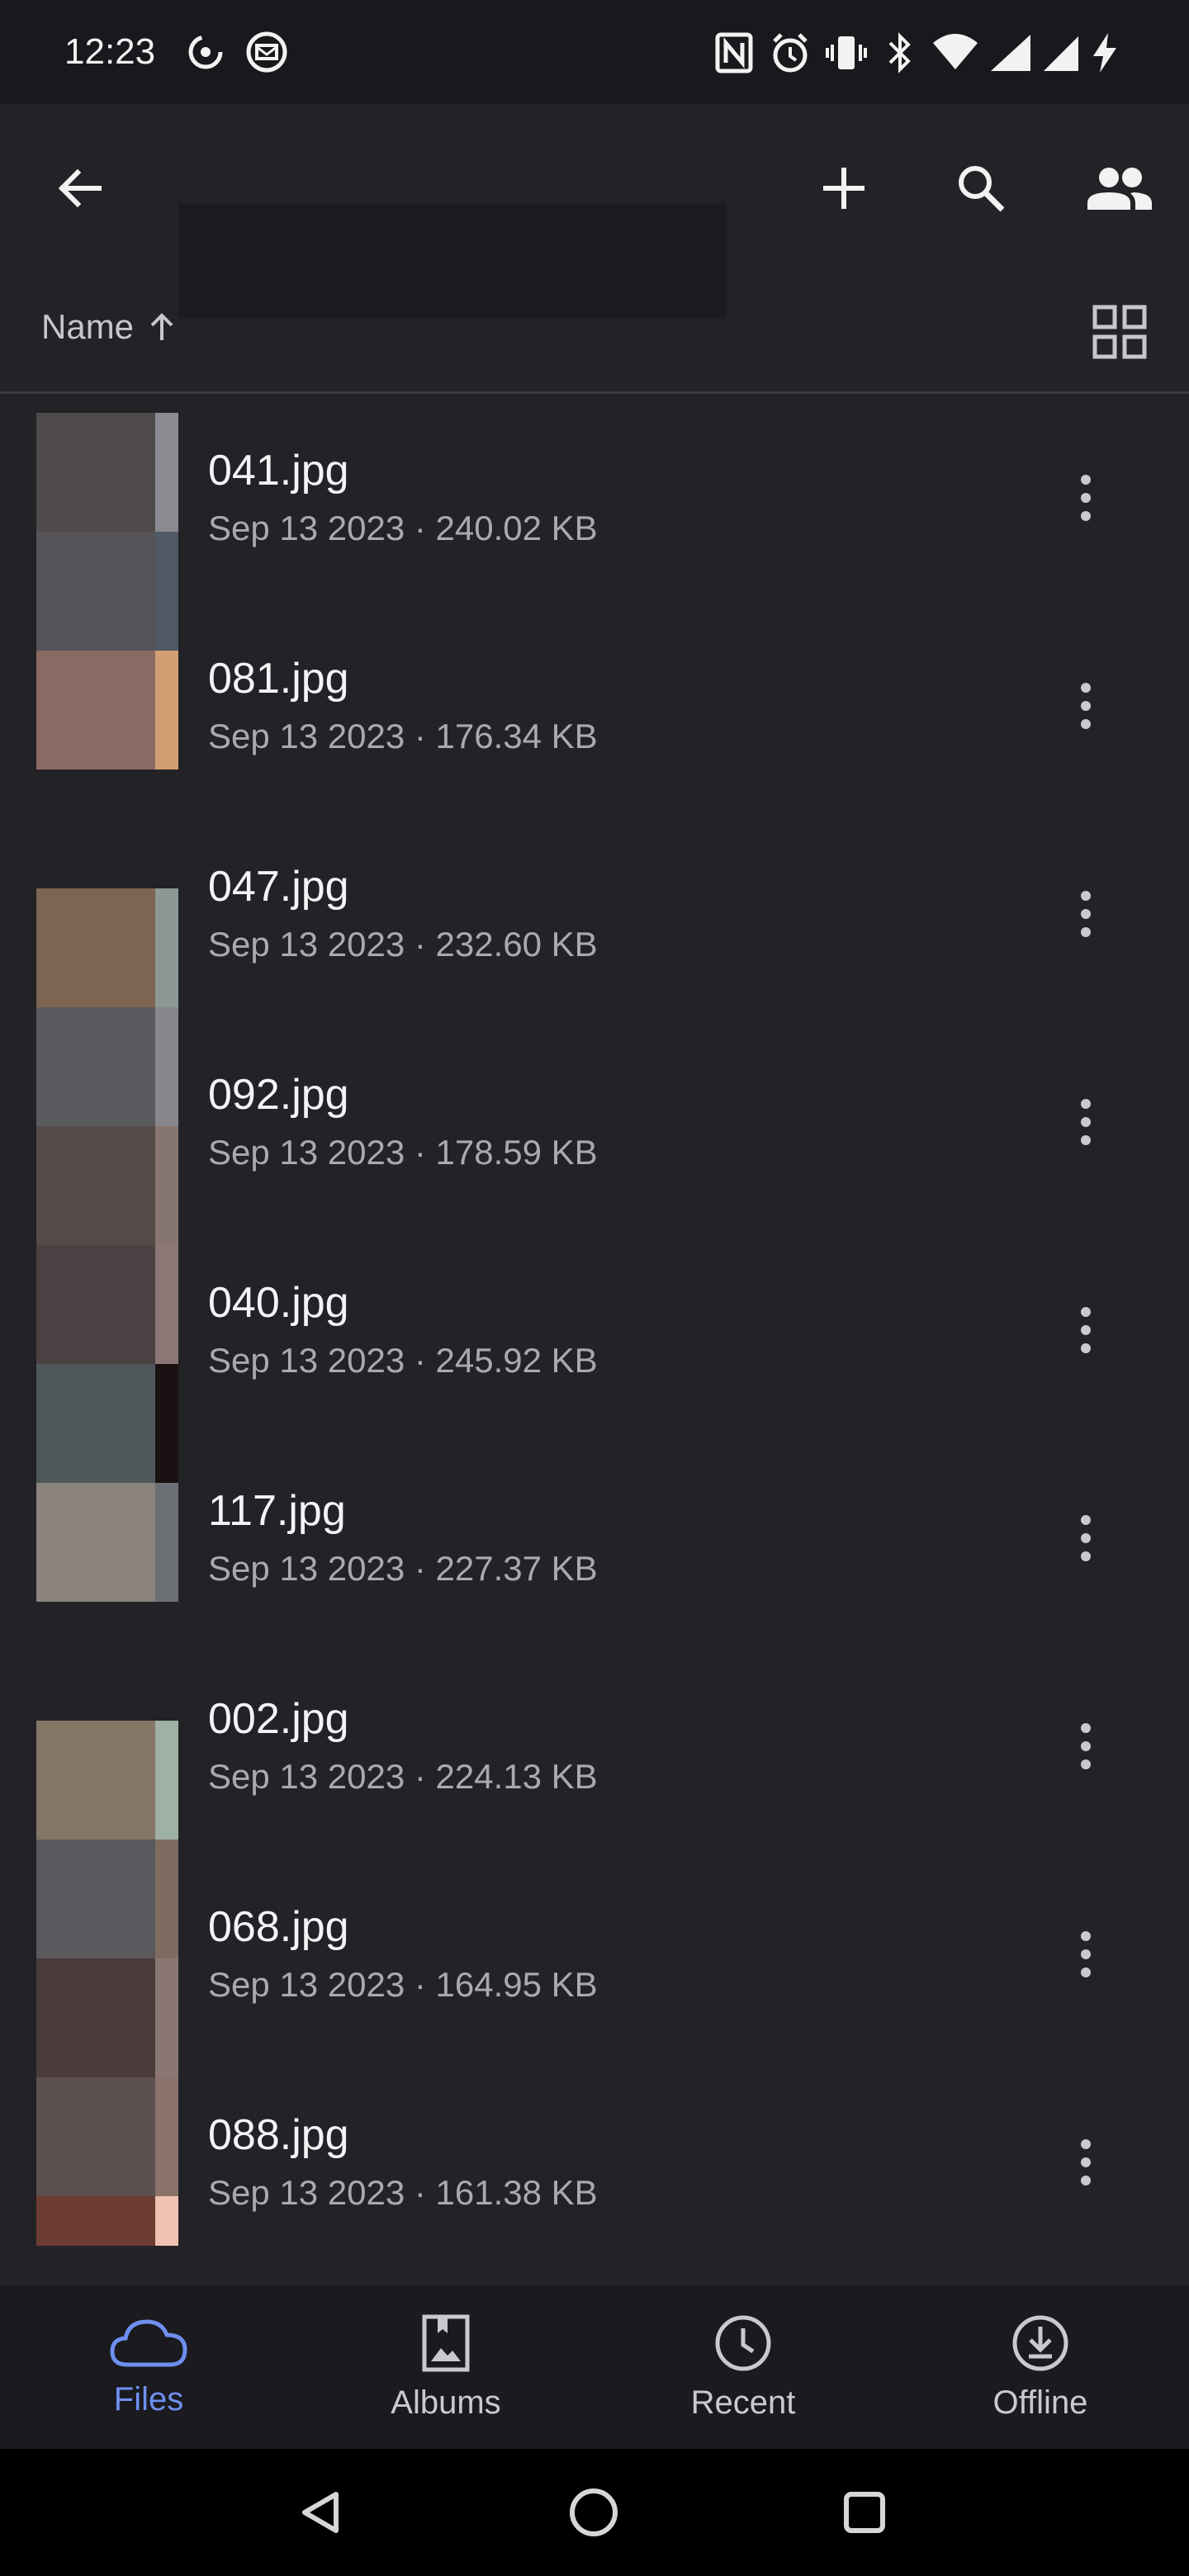  I want to click on file-row: 047.jpg Sep 13 2023 · 232.60 KB, so click(594, 923).